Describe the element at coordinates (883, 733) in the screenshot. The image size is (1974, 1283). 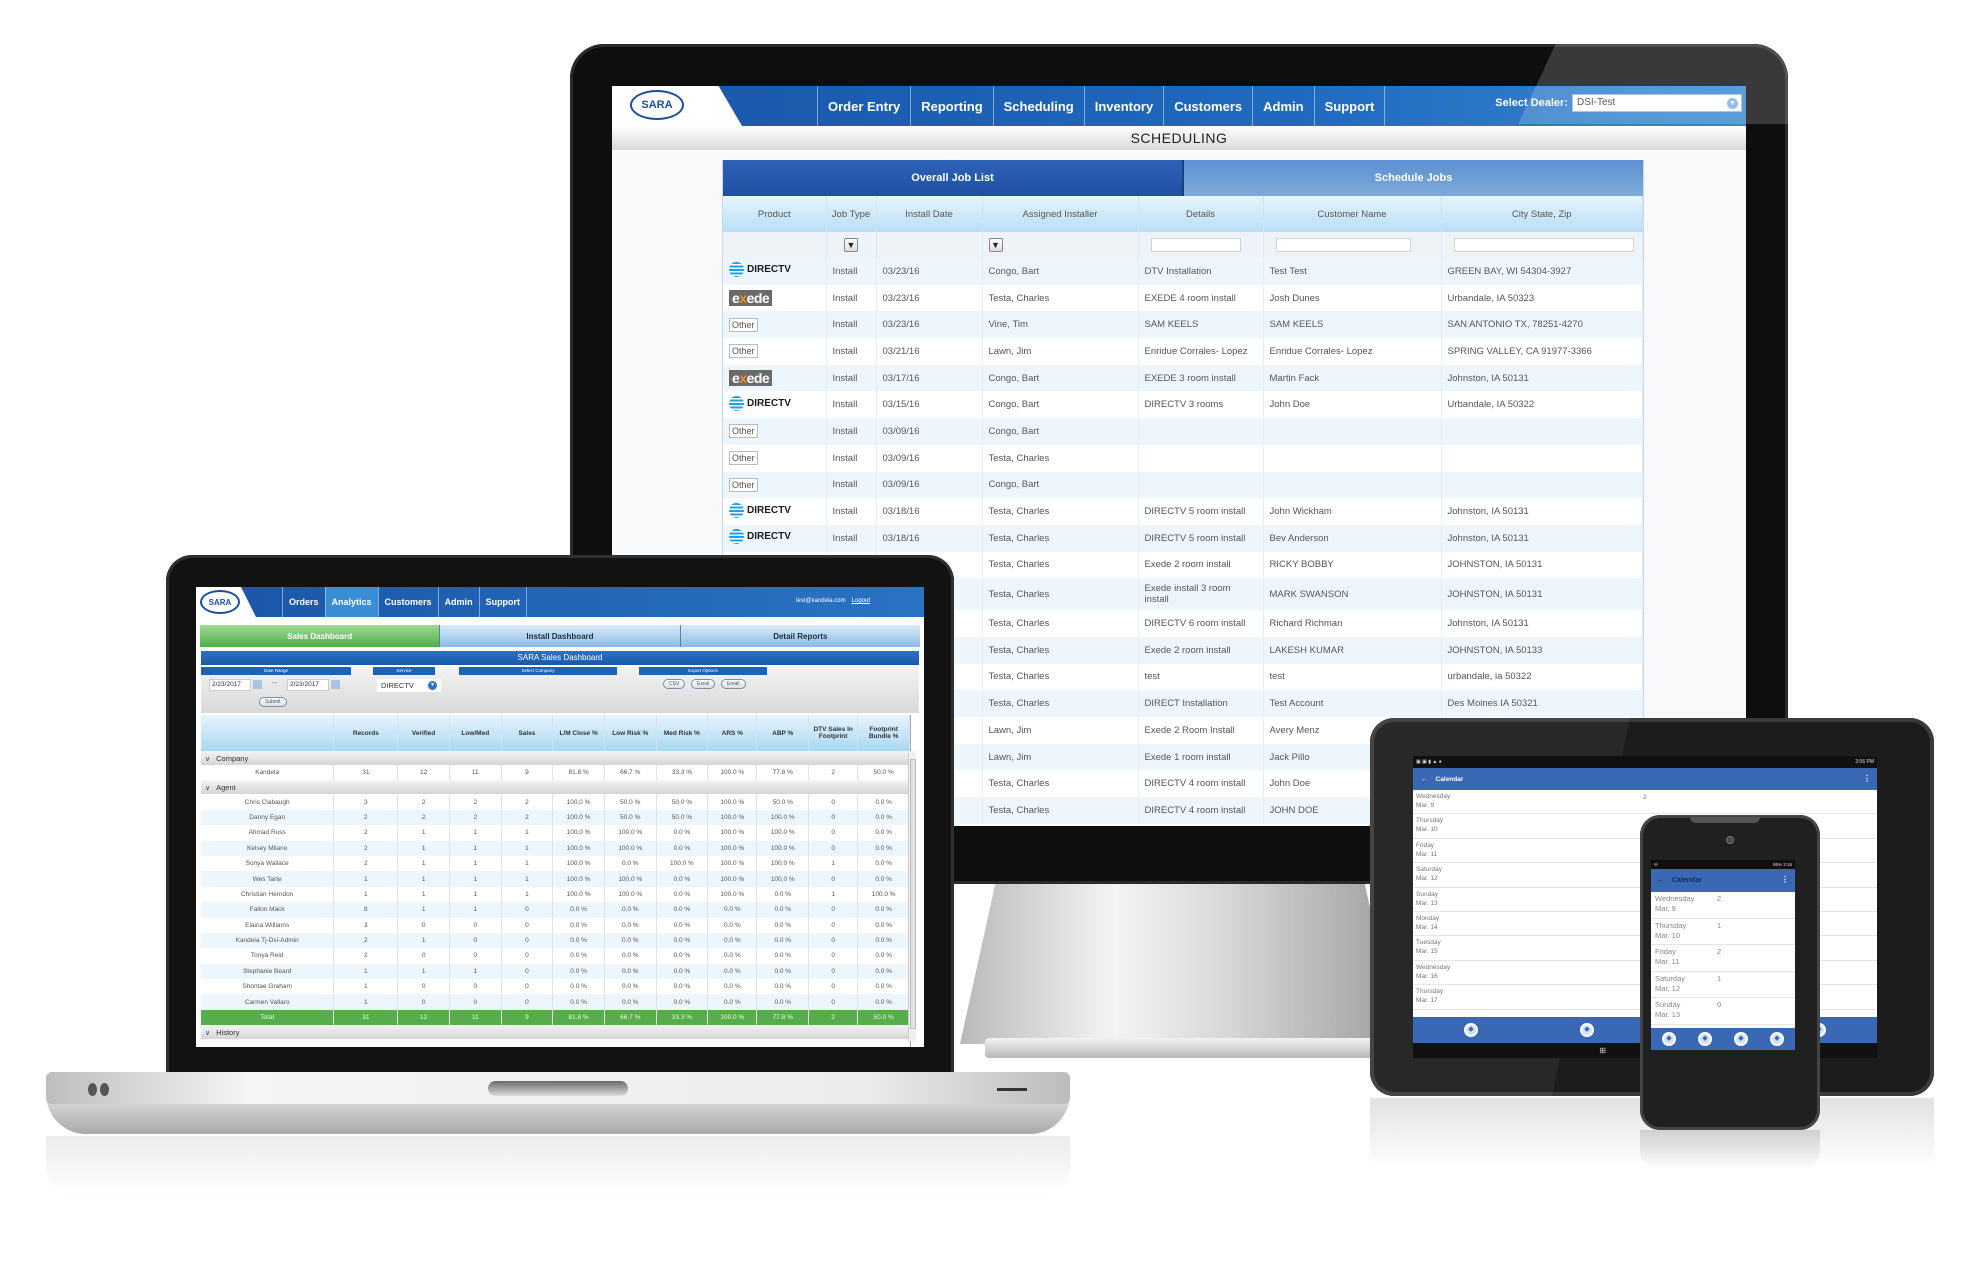
I see `column-header: Footprint Bundle %` at that location.